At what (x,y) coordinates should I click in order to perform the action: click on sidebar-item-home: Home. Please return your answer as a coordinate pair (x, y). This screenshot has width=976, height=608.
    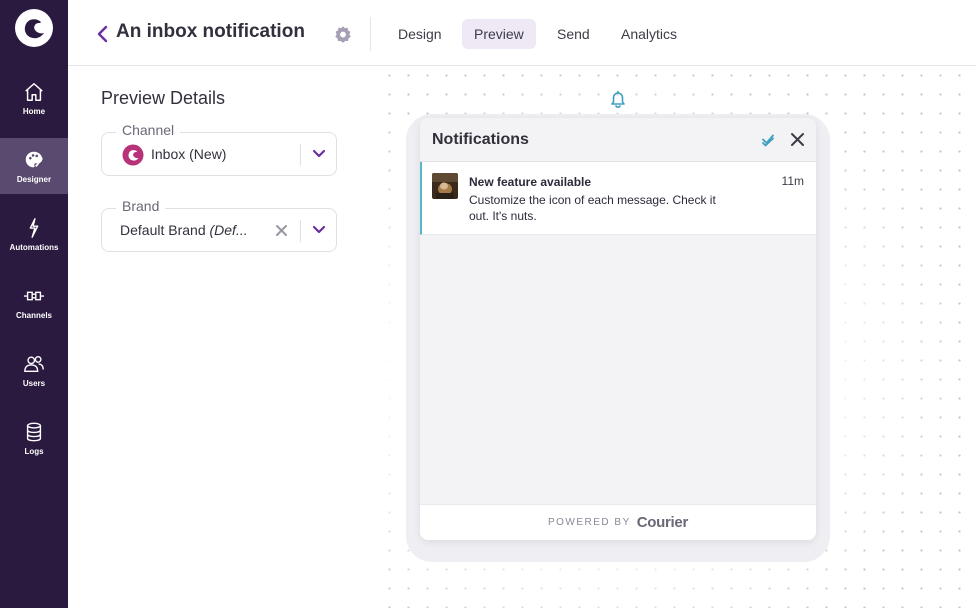
    Looking at the image, I should click on (34, 98).